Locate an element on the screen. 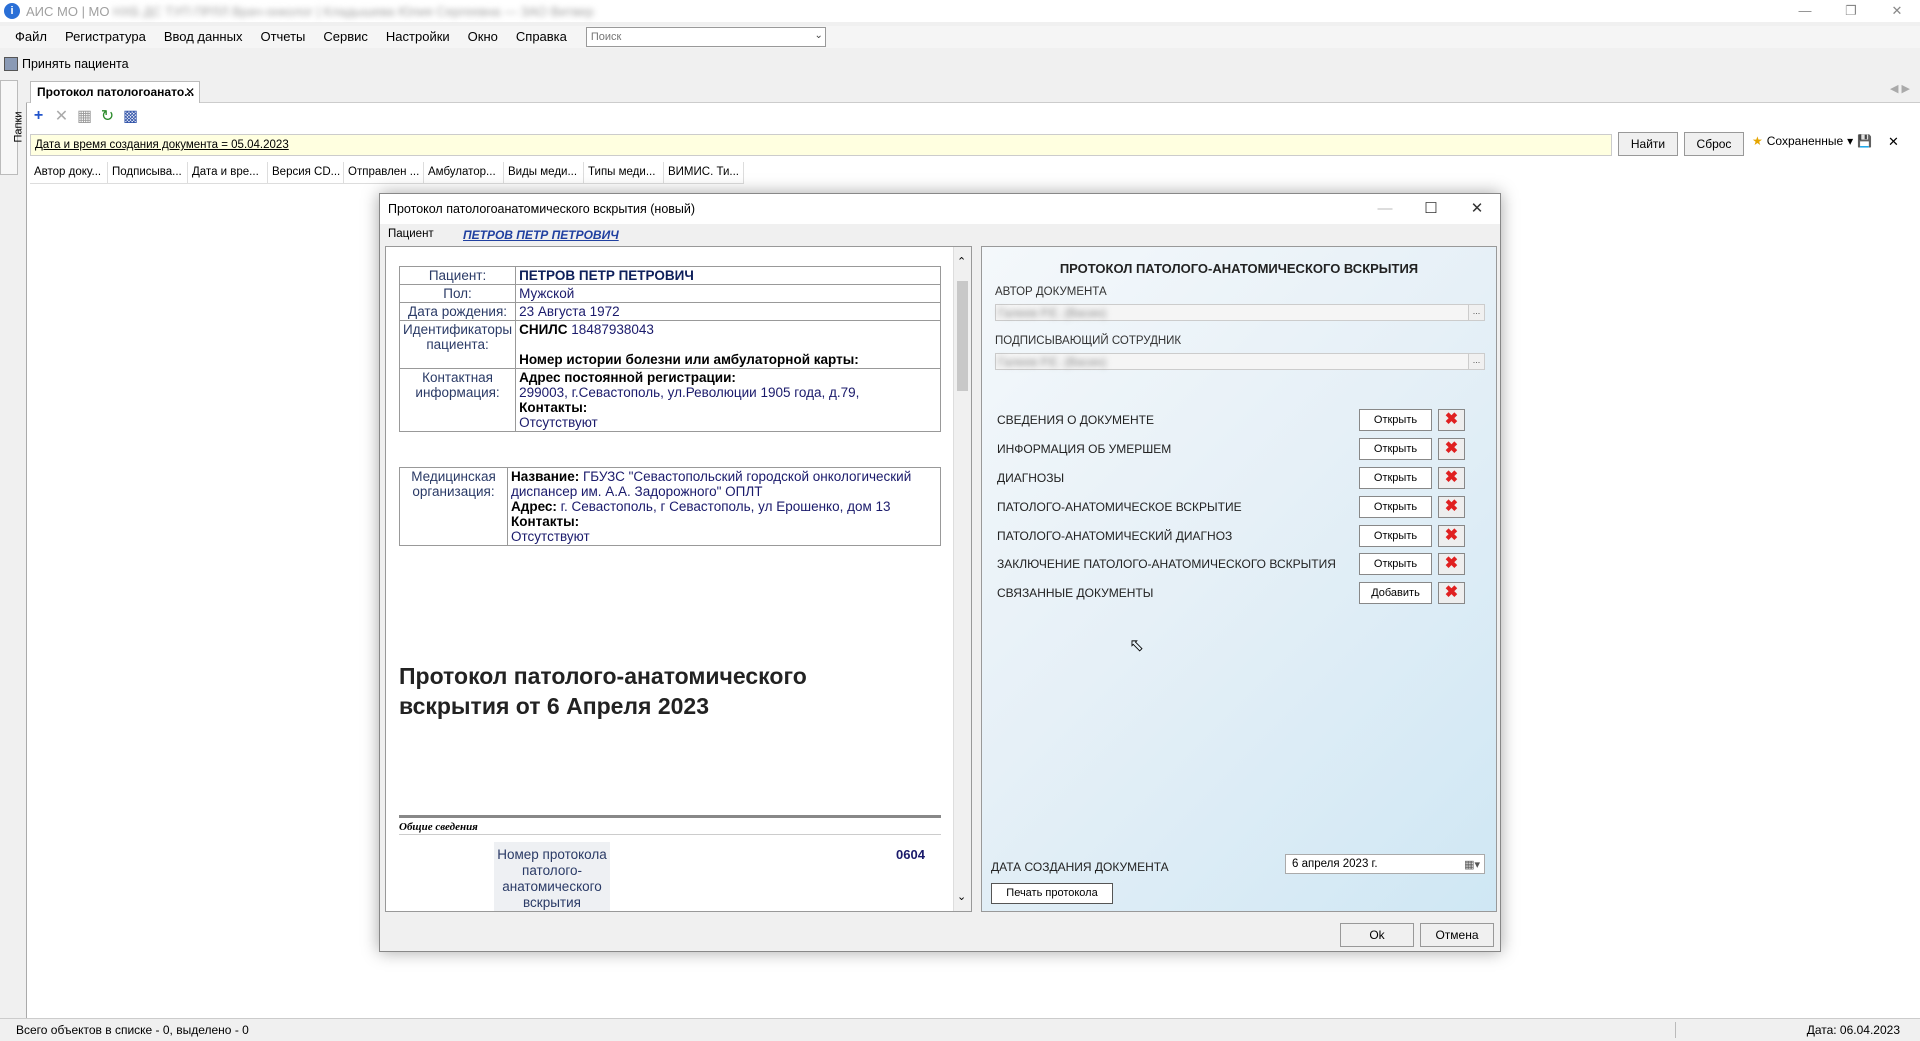 This screenshot has height=1041, width=1920. creation-date-picker: 6 апреля 2023 г. ▦▾ is located at coordinates (1385, 864).